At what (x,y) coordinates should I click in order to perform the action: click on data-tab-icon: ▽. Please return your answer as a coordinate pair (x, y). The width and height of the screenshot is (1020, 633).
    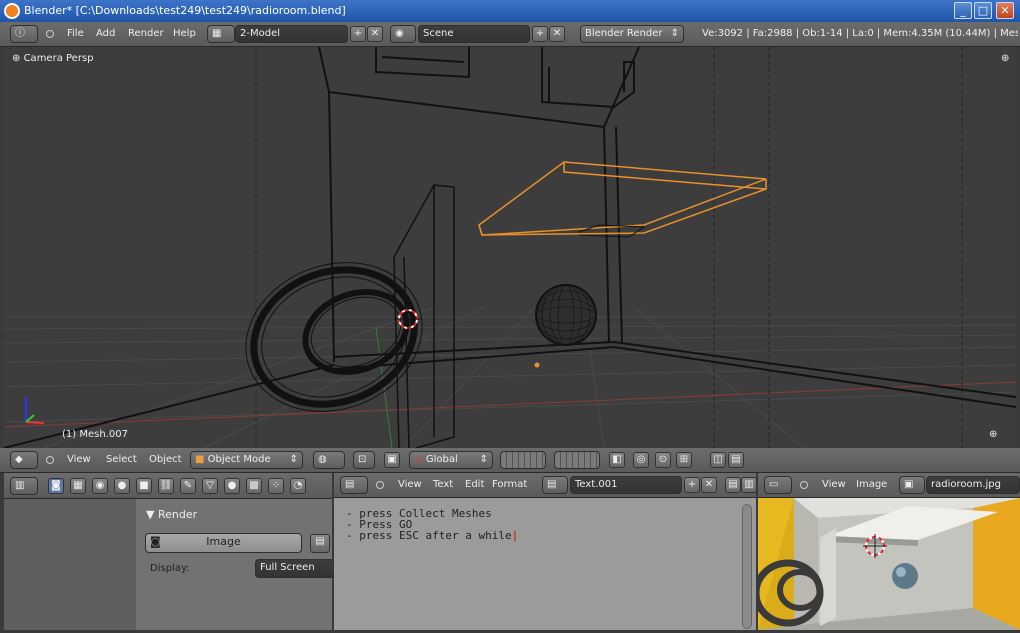
    Looking at the image, I should click on (210, 486).